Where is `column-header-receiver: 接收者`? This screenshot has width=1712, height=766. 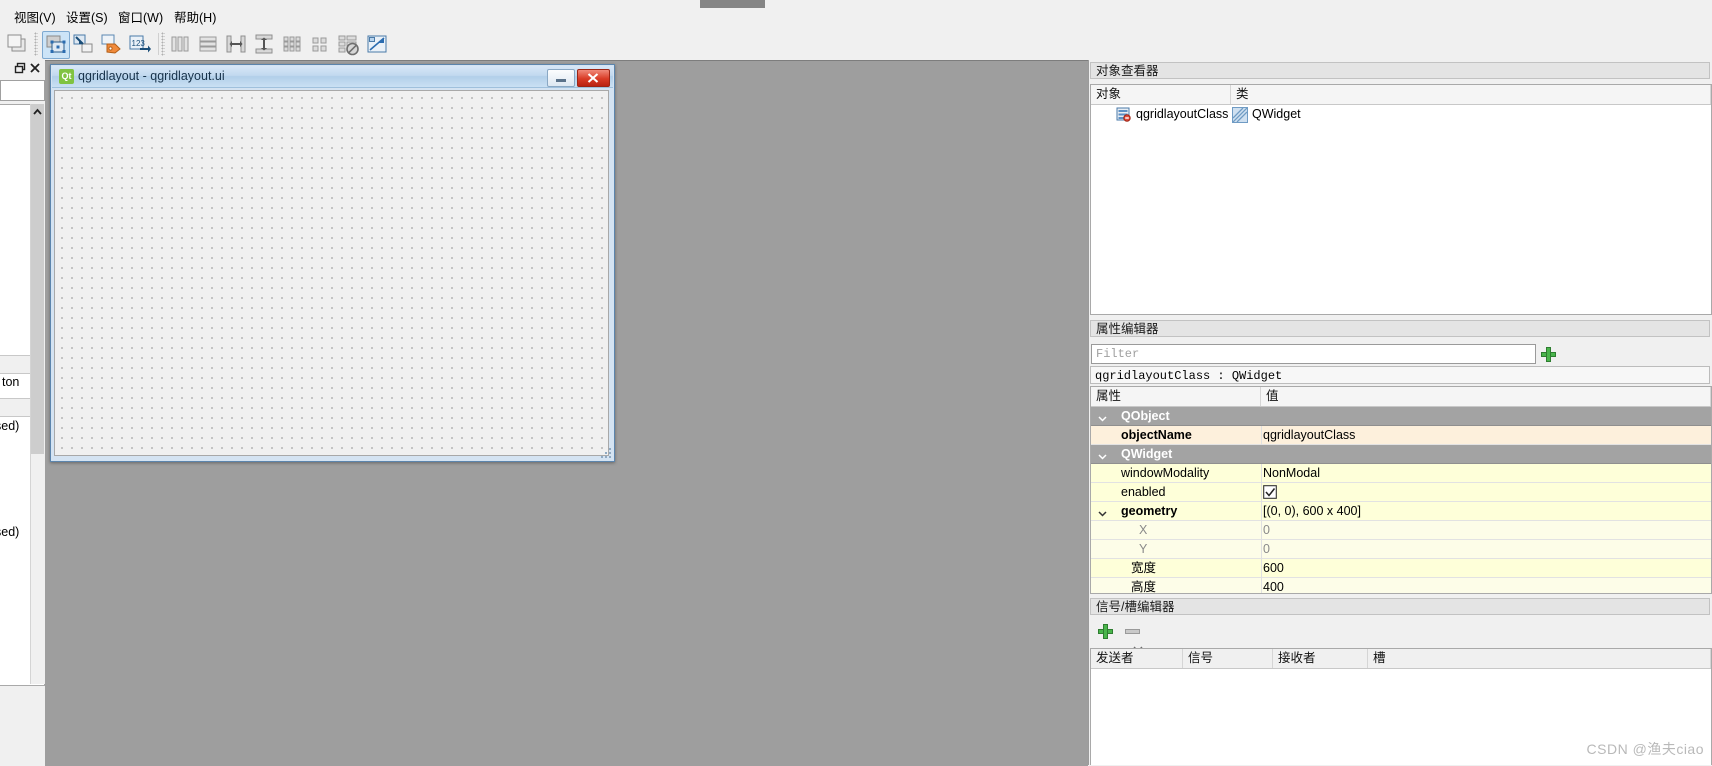 column-header-receiver: 接收者 is located at coordinates (1320, 658).